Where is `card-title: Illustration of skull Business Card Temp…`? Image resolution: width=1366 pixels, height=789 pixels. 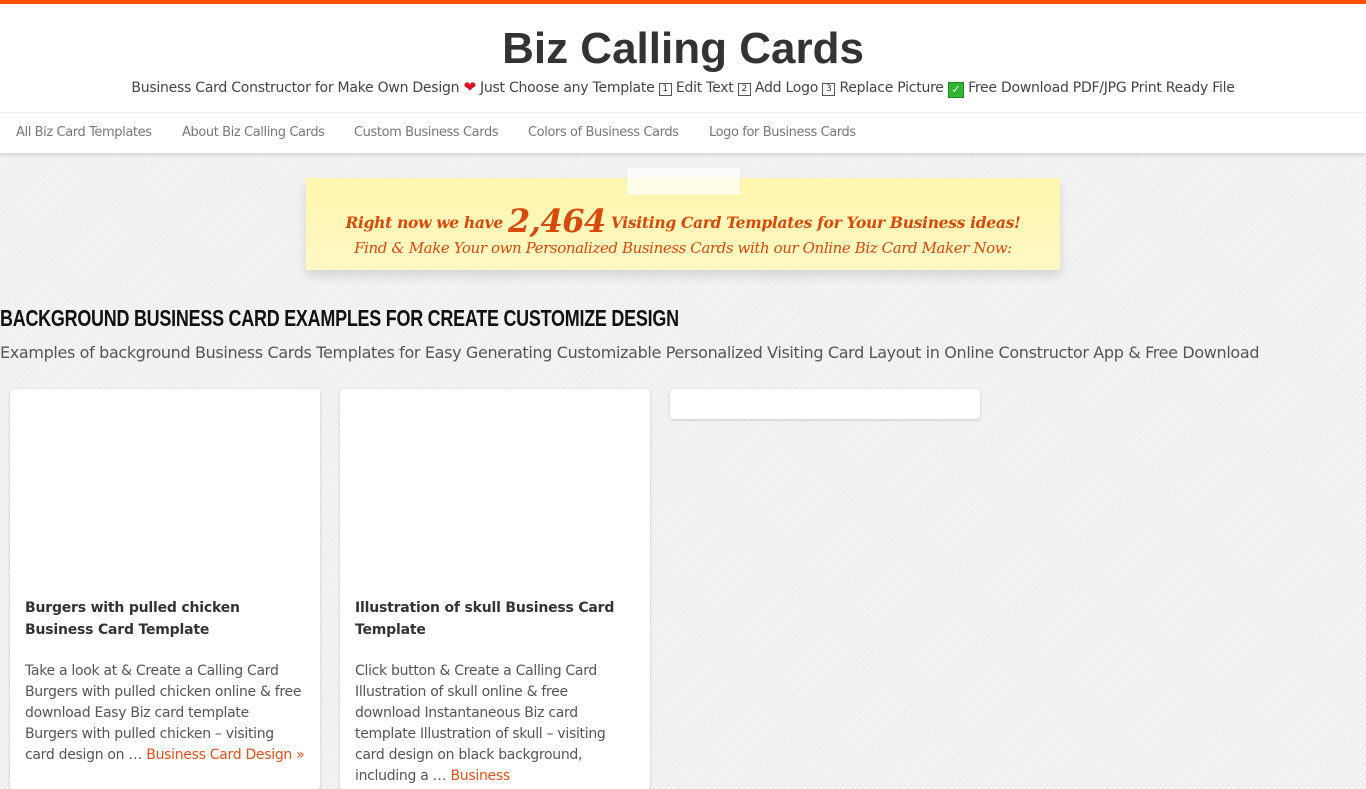 card-title: Illustration of skull Business Card Temp… is located at coordinates (495, 619).